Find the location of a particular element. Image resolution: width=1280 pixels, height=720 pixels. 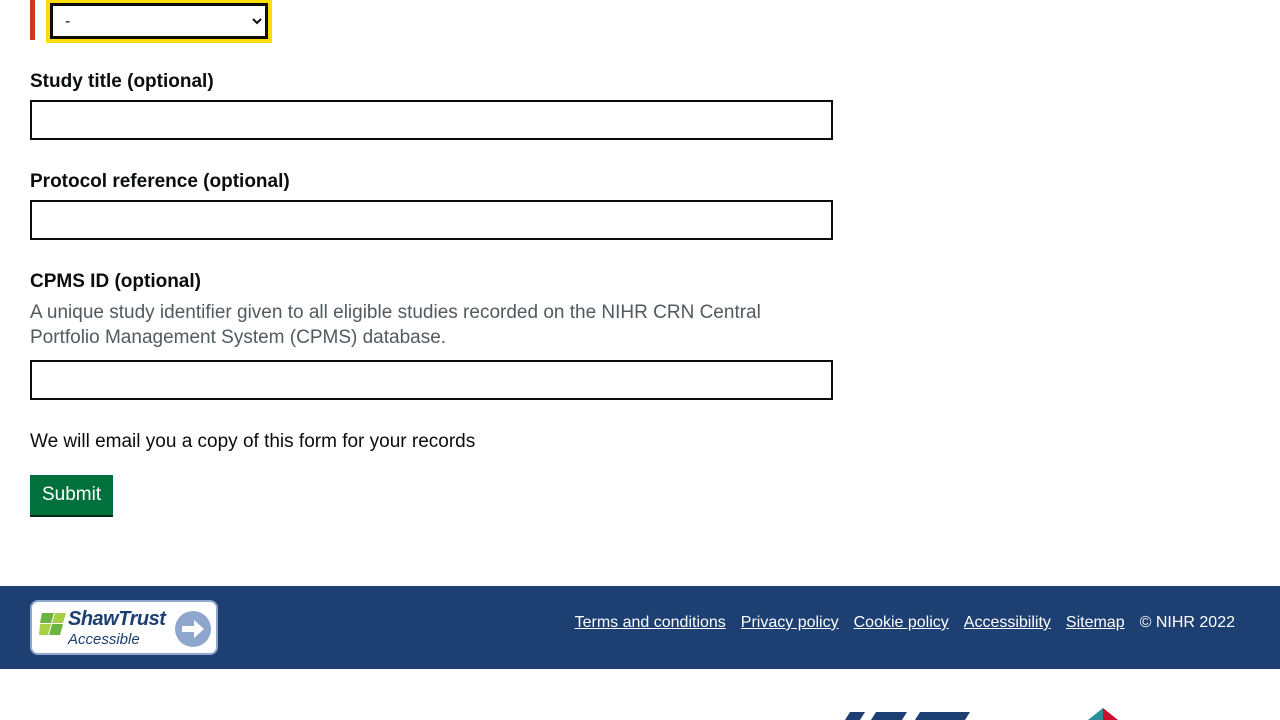

shaw-trust-subtitle: Accessible is located at coordinates (104, 639).